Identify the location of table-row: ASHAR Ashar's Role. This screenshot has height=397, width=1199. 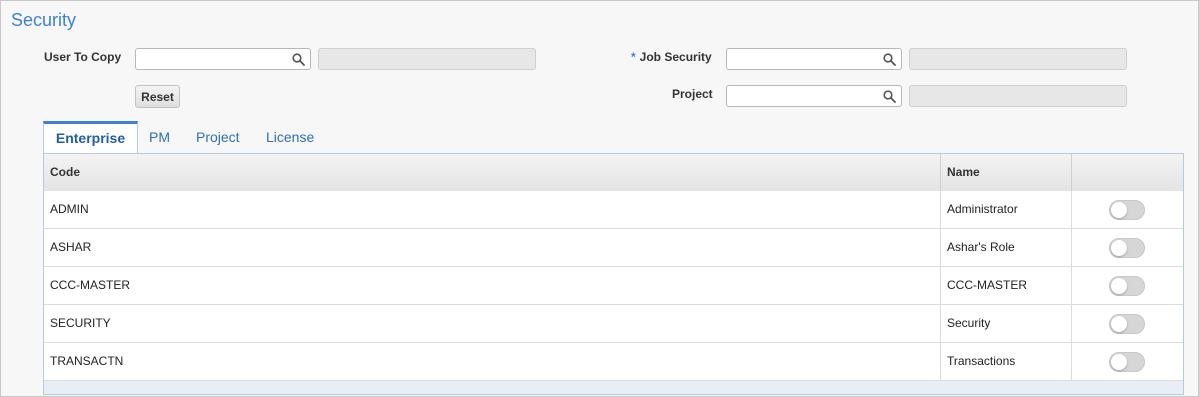
(613, 248).